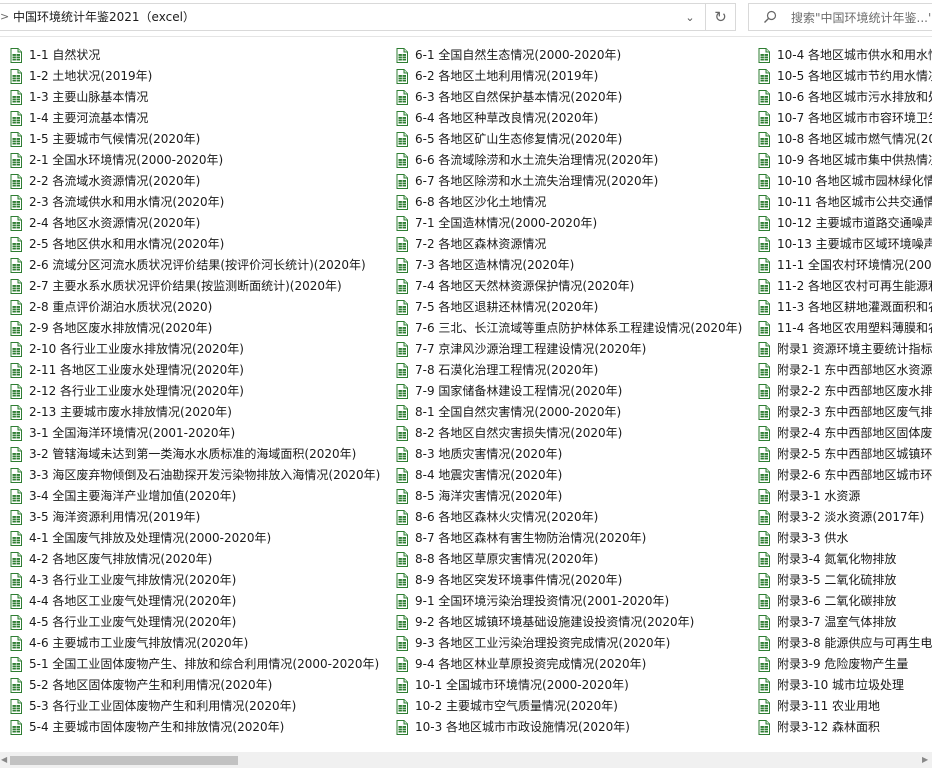 This screenshot has height=768, width=932. I want to click on file-name: 6-6 各流域除涝和水土流失治理情况(2020年), so click(537, 160).